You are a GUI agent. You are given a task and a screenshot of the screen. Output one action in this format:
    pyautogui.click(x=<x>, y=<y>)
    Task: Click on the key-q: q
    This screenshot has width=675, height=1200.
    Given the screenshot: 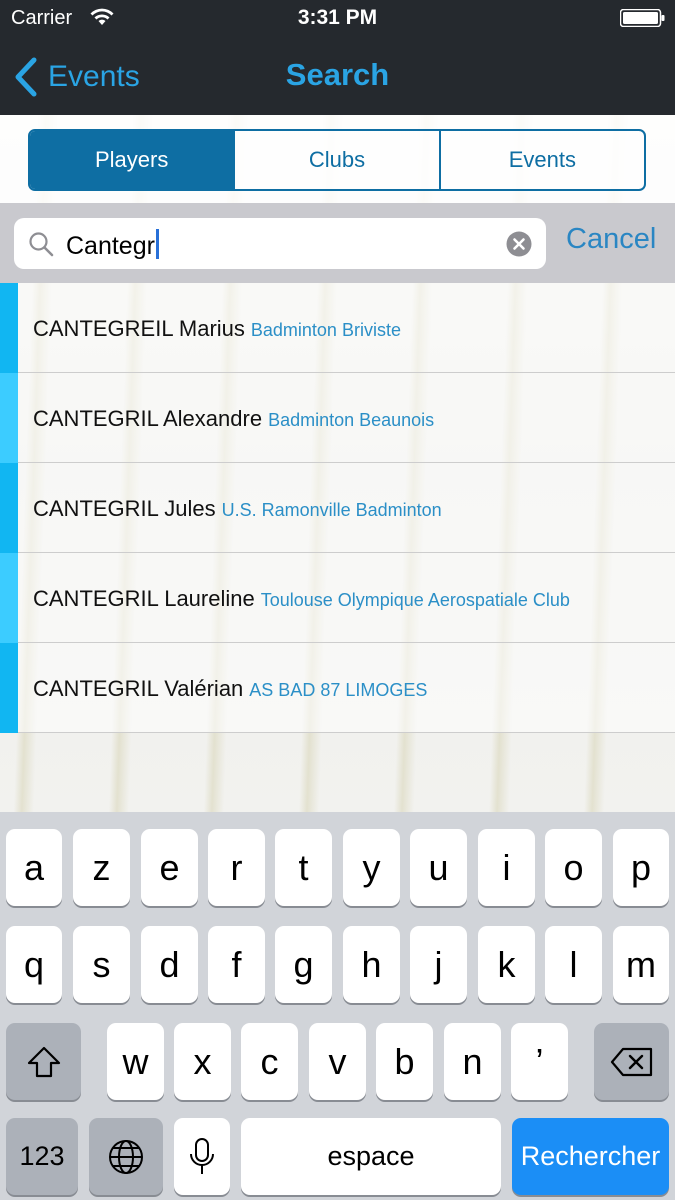 What is the action you would take?
    pyautogui.click(x=34, y=964)
    